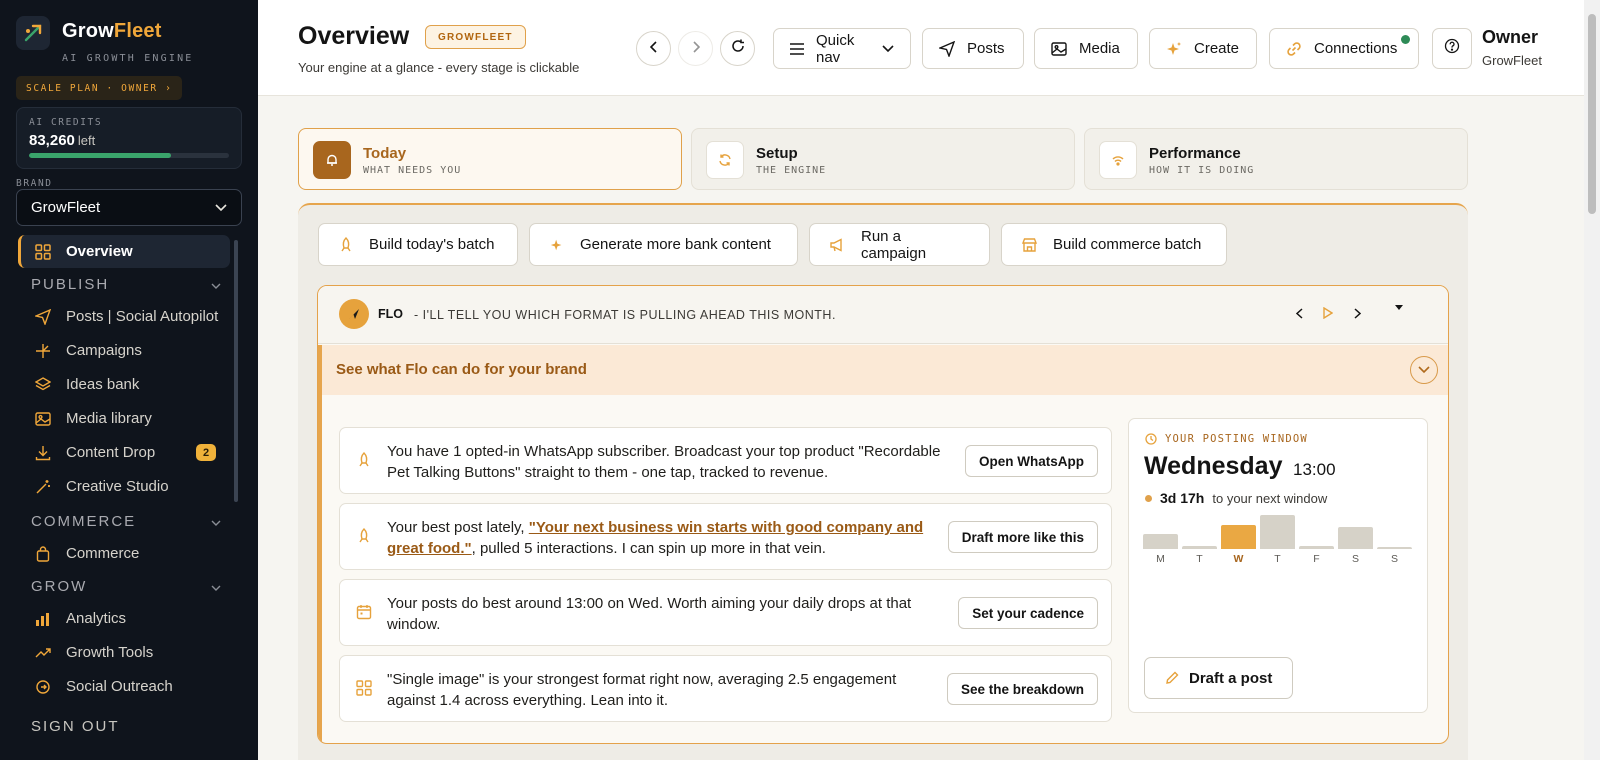  Describe the element at coordinates (34, 183) in the screenshot. I see `brand-select-label: BRAND` at that location.